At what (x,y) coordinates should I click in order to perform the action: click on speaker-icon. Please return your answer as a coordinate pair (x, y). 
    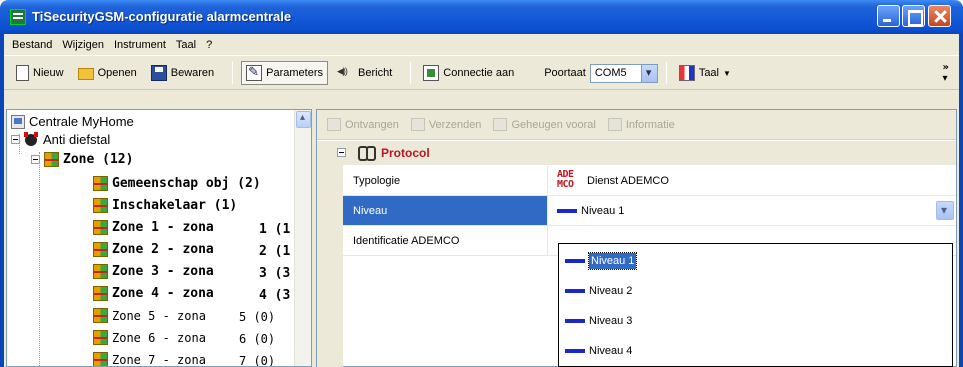
    Looking at the image, I should click on (345, 73).